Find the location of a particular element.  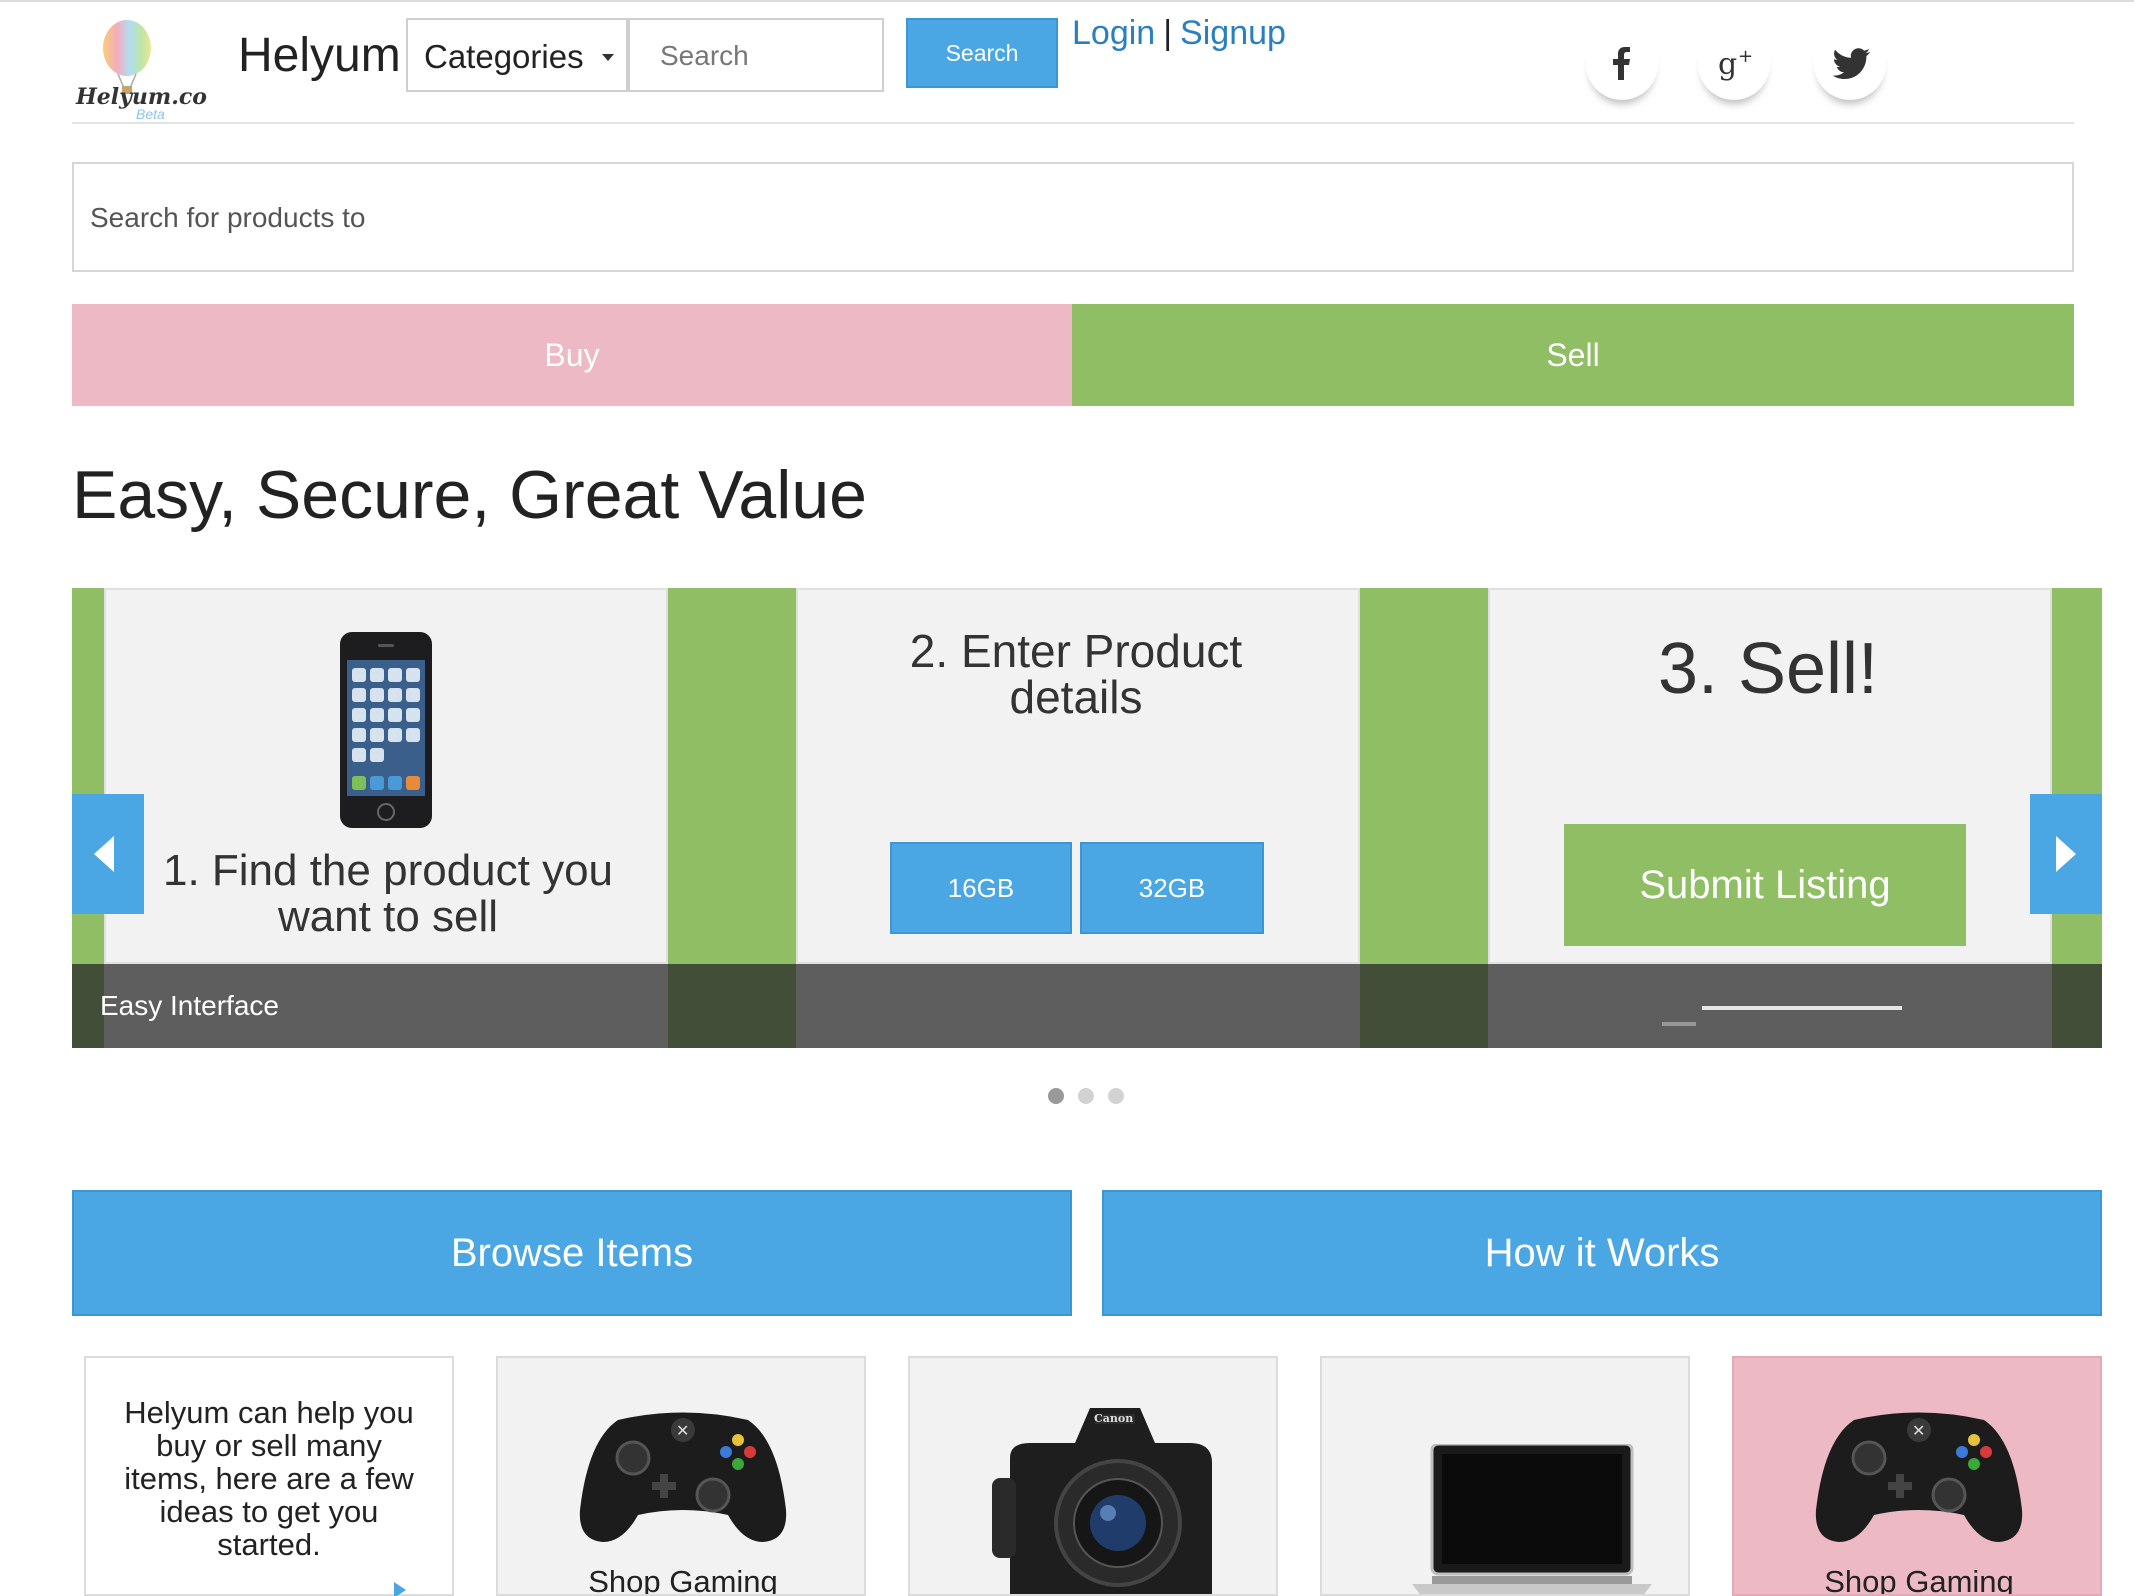

chevron-right-icon is located at coordinates (2066, 854).